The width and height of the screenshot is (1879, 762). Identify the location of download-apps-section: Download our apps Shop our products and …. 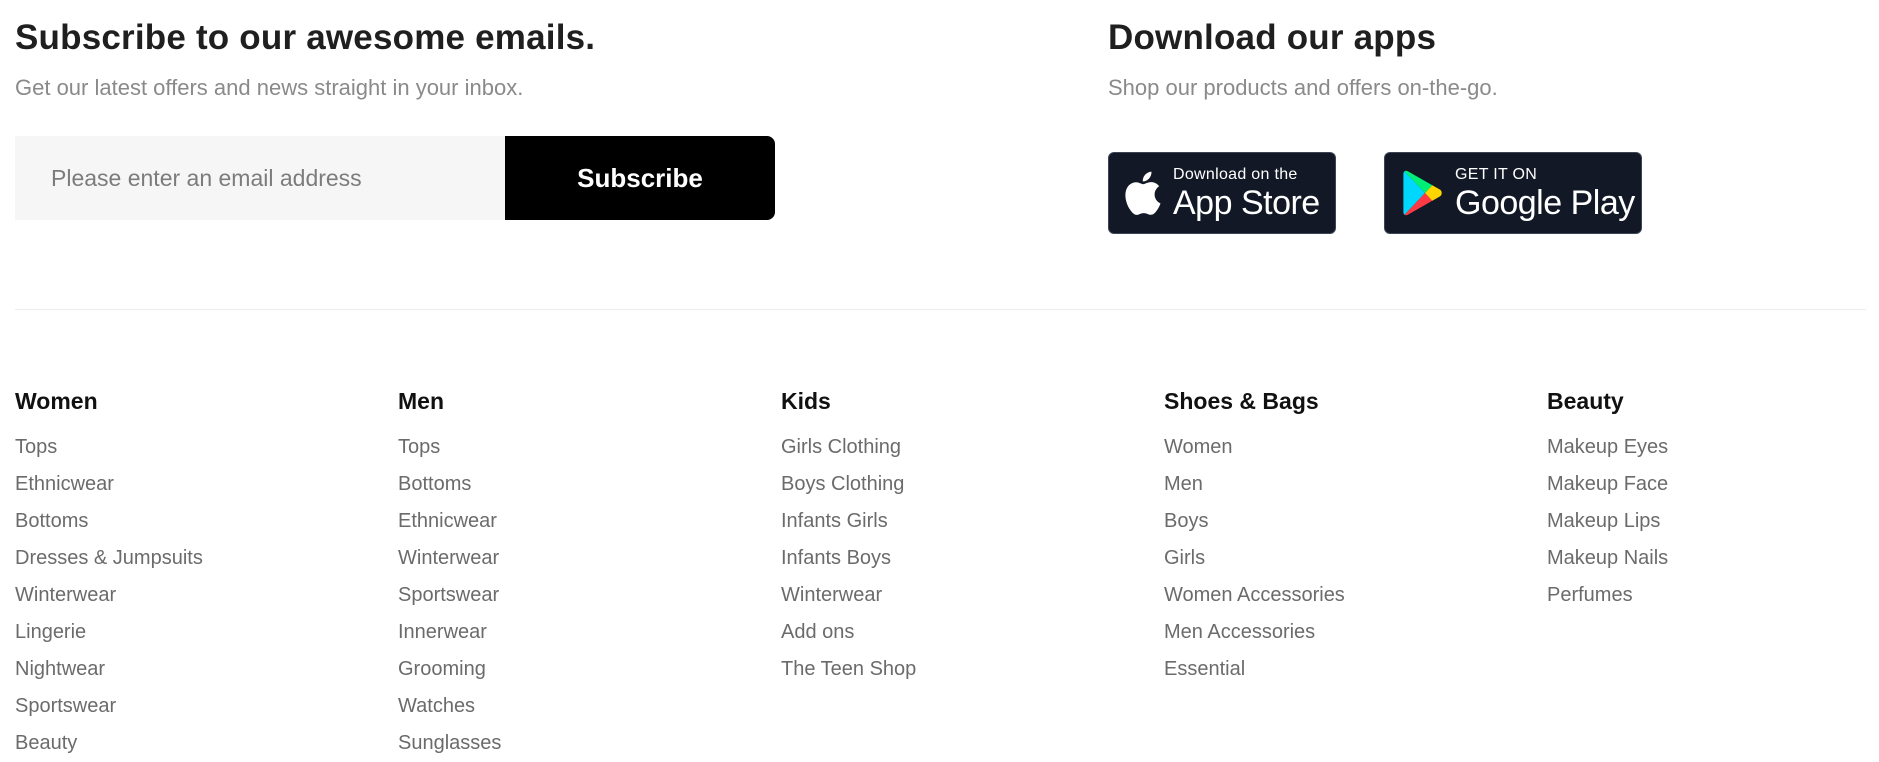
(1458, 125).